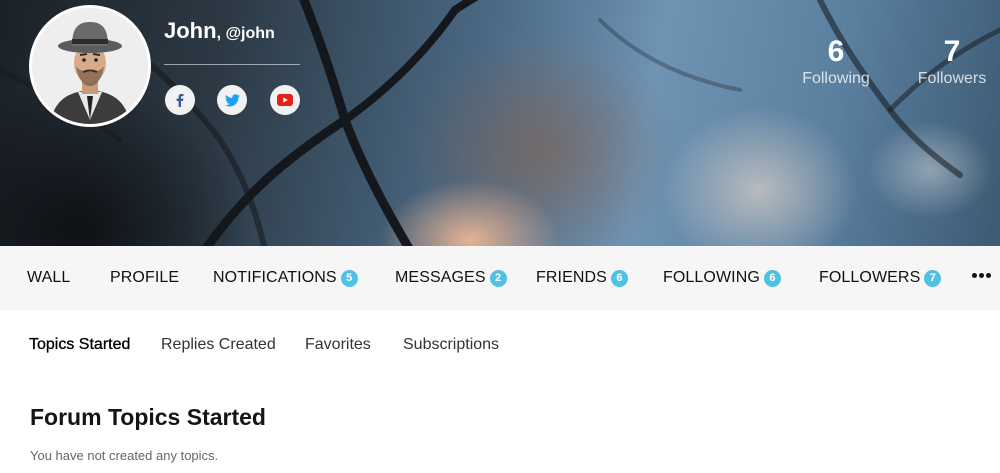 The image size is (1000, 473). What do you see at coordinates (836, 78) in the screenshot?
I see `following-count-label: Following` at bounding box center [836, 78].